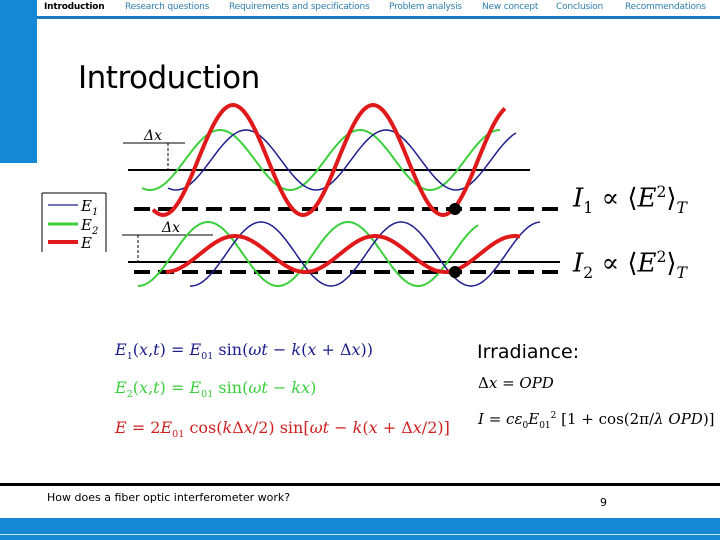  What do you see at coordinates (321, 160) in the screenshot?
I see `wave-e2-top` at bounding box center [321, 160].